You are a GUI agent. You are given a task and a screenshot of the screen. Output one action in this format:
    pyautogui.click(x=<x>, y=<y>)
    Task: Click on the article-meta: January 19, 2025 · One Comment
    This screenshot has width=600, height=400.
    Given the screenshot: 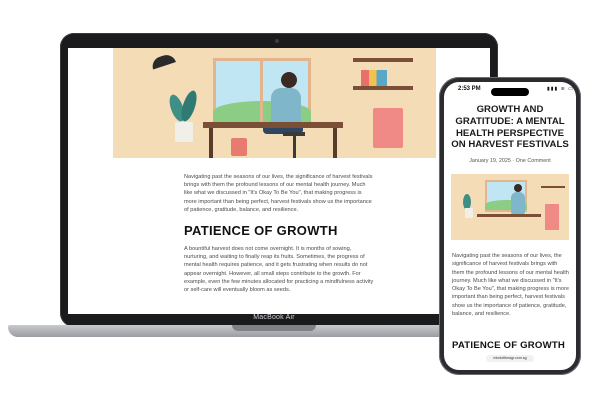 What is the action you would take?
    pyautogui.click(x=510, y=161)
    